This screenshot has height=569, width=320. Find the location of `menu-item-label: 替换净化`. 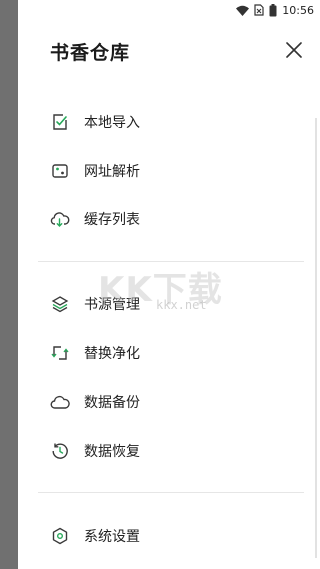

menu-item-label: 替换净化 is located at coordinates (112, 354).